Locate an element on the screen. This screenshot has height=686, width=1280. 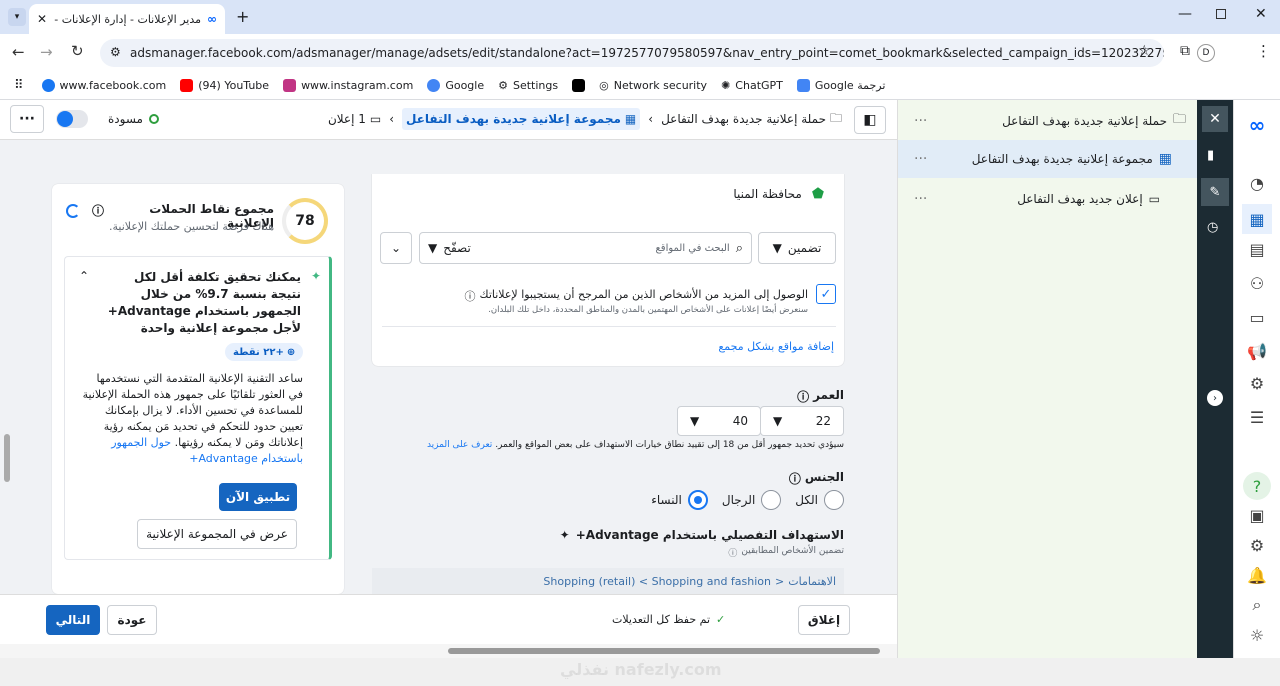
tree-item-campaign: 🗀 حملة إعلانية جديدة بهدف التفاعل ··· is located at coordinates (1048, 121).